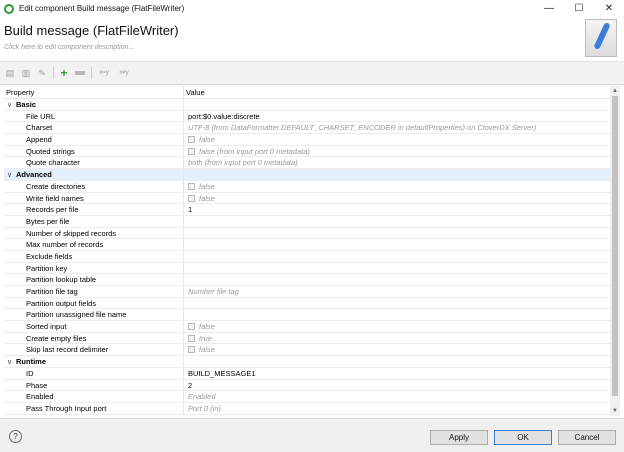 This screenshot has height=452, width=624. What do you see at coordinates (312, 73) in the screenshot?
I see `property-toolbar: ▤ ▥ ✎ + x=y x≠y` at bounding box center [312, 73].